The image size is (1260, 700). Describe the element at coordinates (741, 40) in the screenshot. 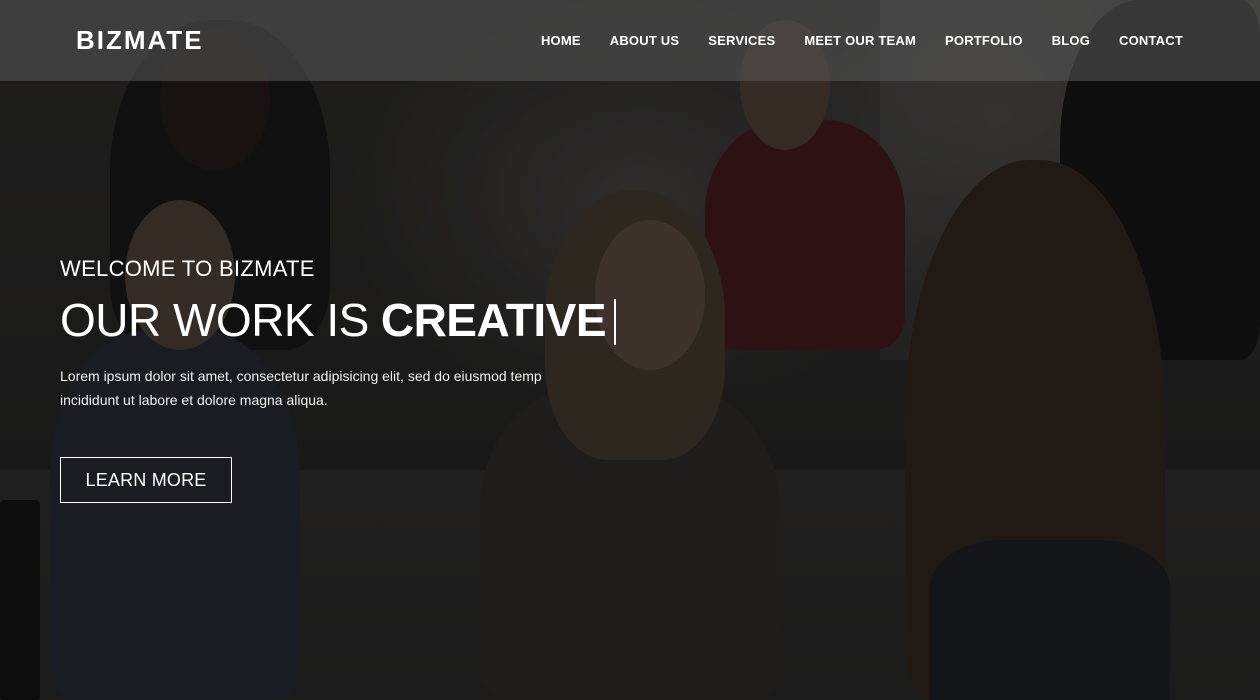

I see `nav-link-services: SERVICES` at that location.